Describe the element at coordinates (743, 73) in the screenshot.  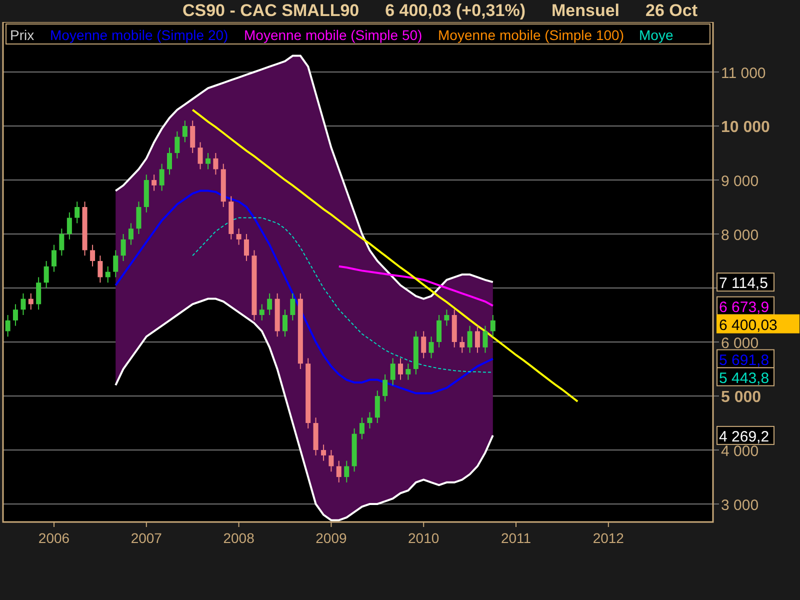
I see `axis-label: 11 000` at that location.